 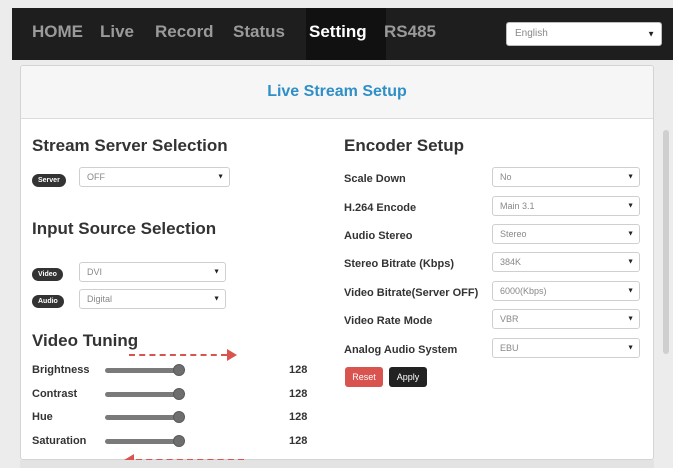 What do you see at coordinates (100, 299) in the screenshot?
I see `audio-source-value: Digital` at bounding box center [100, 299].